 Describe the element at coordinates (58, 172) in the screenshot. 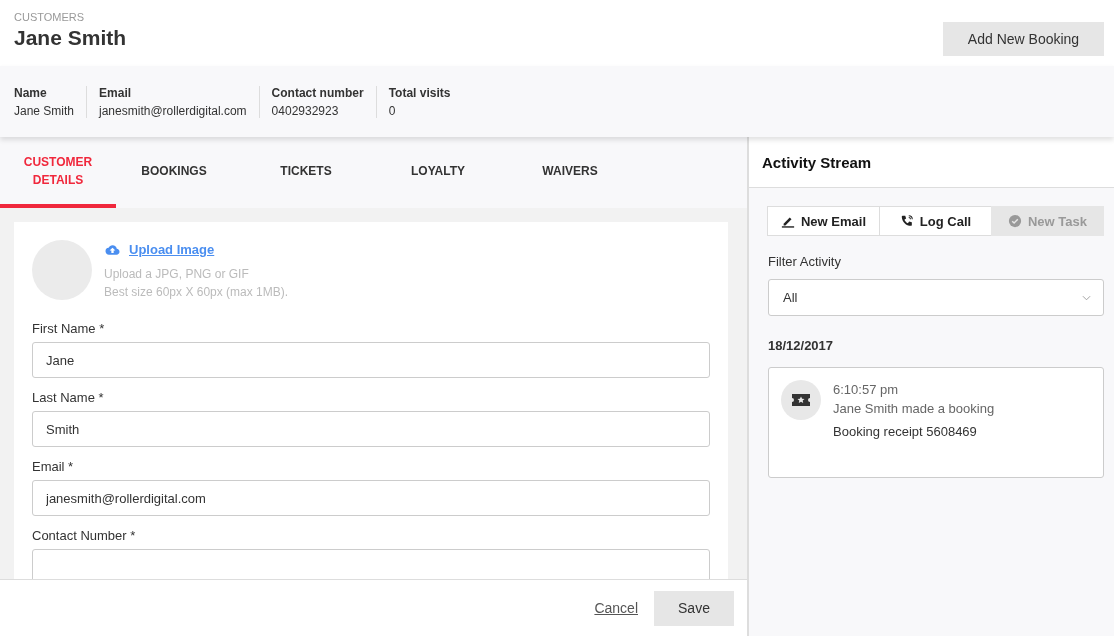

I see `tab: CUSTOMER DETAILS` at that location.